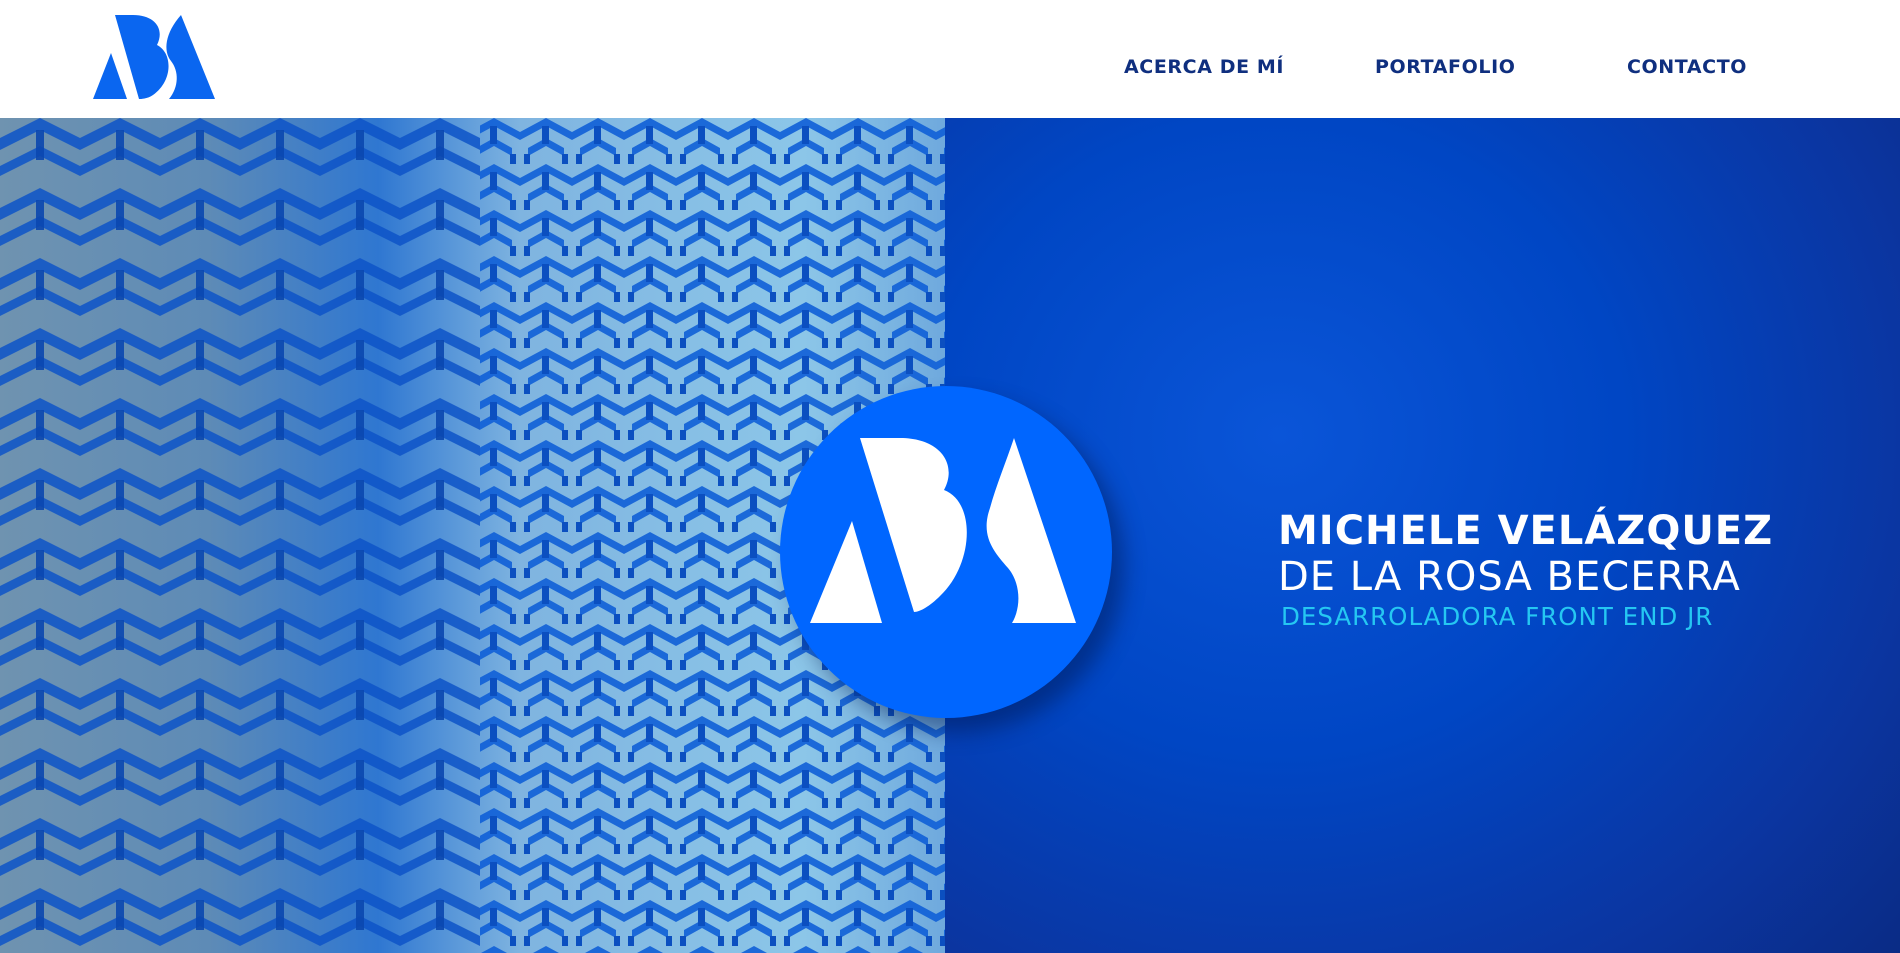  What do you see at coordinates (1526, 531) in the screenshot?
I see `hero-name-line1: MICHELE VELÁZQUEZ` at bounding box center [1526, 531].